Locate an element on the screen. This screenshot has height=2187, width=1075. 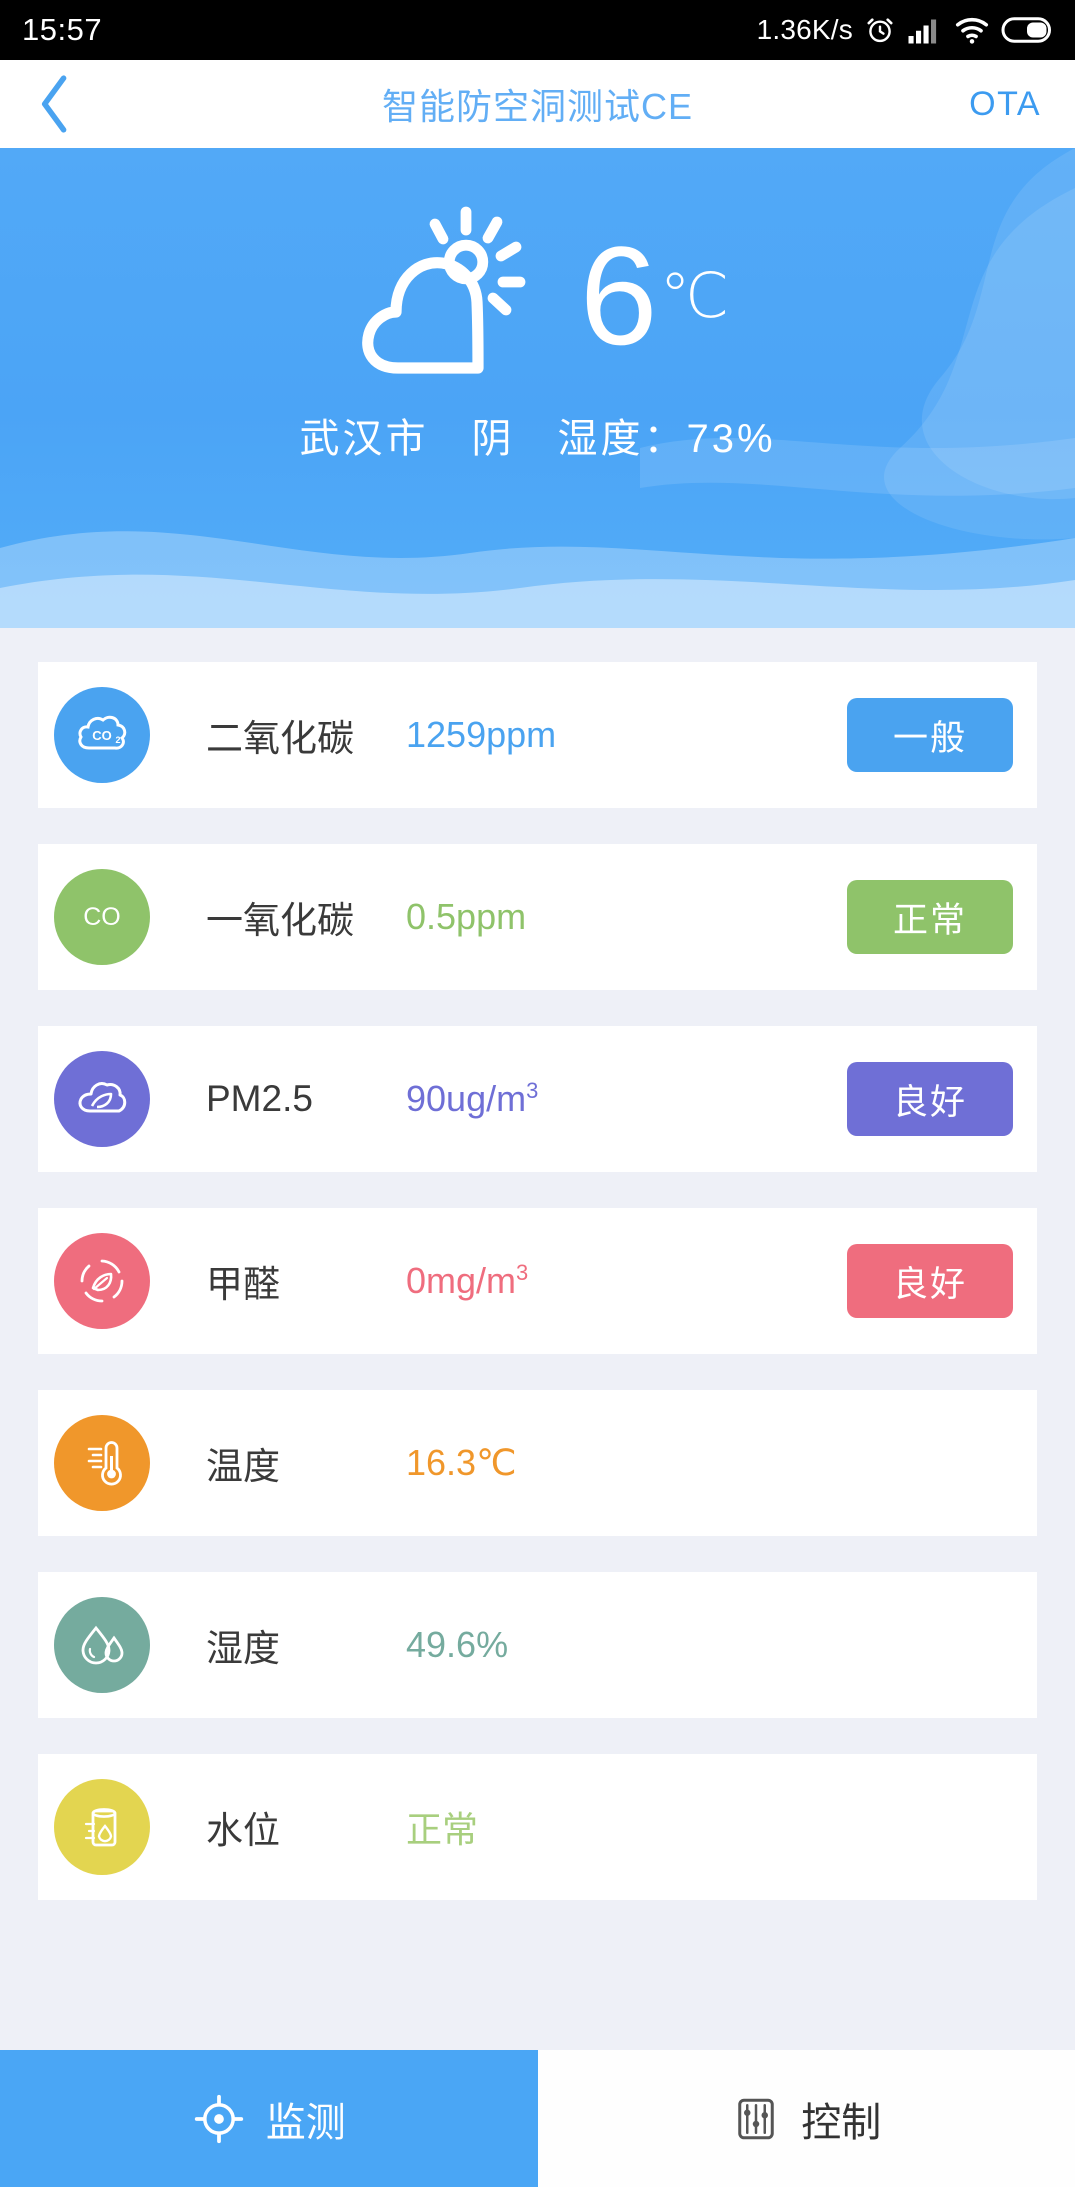
sensor-label: 温度 is located at coordinates (243, 1466).